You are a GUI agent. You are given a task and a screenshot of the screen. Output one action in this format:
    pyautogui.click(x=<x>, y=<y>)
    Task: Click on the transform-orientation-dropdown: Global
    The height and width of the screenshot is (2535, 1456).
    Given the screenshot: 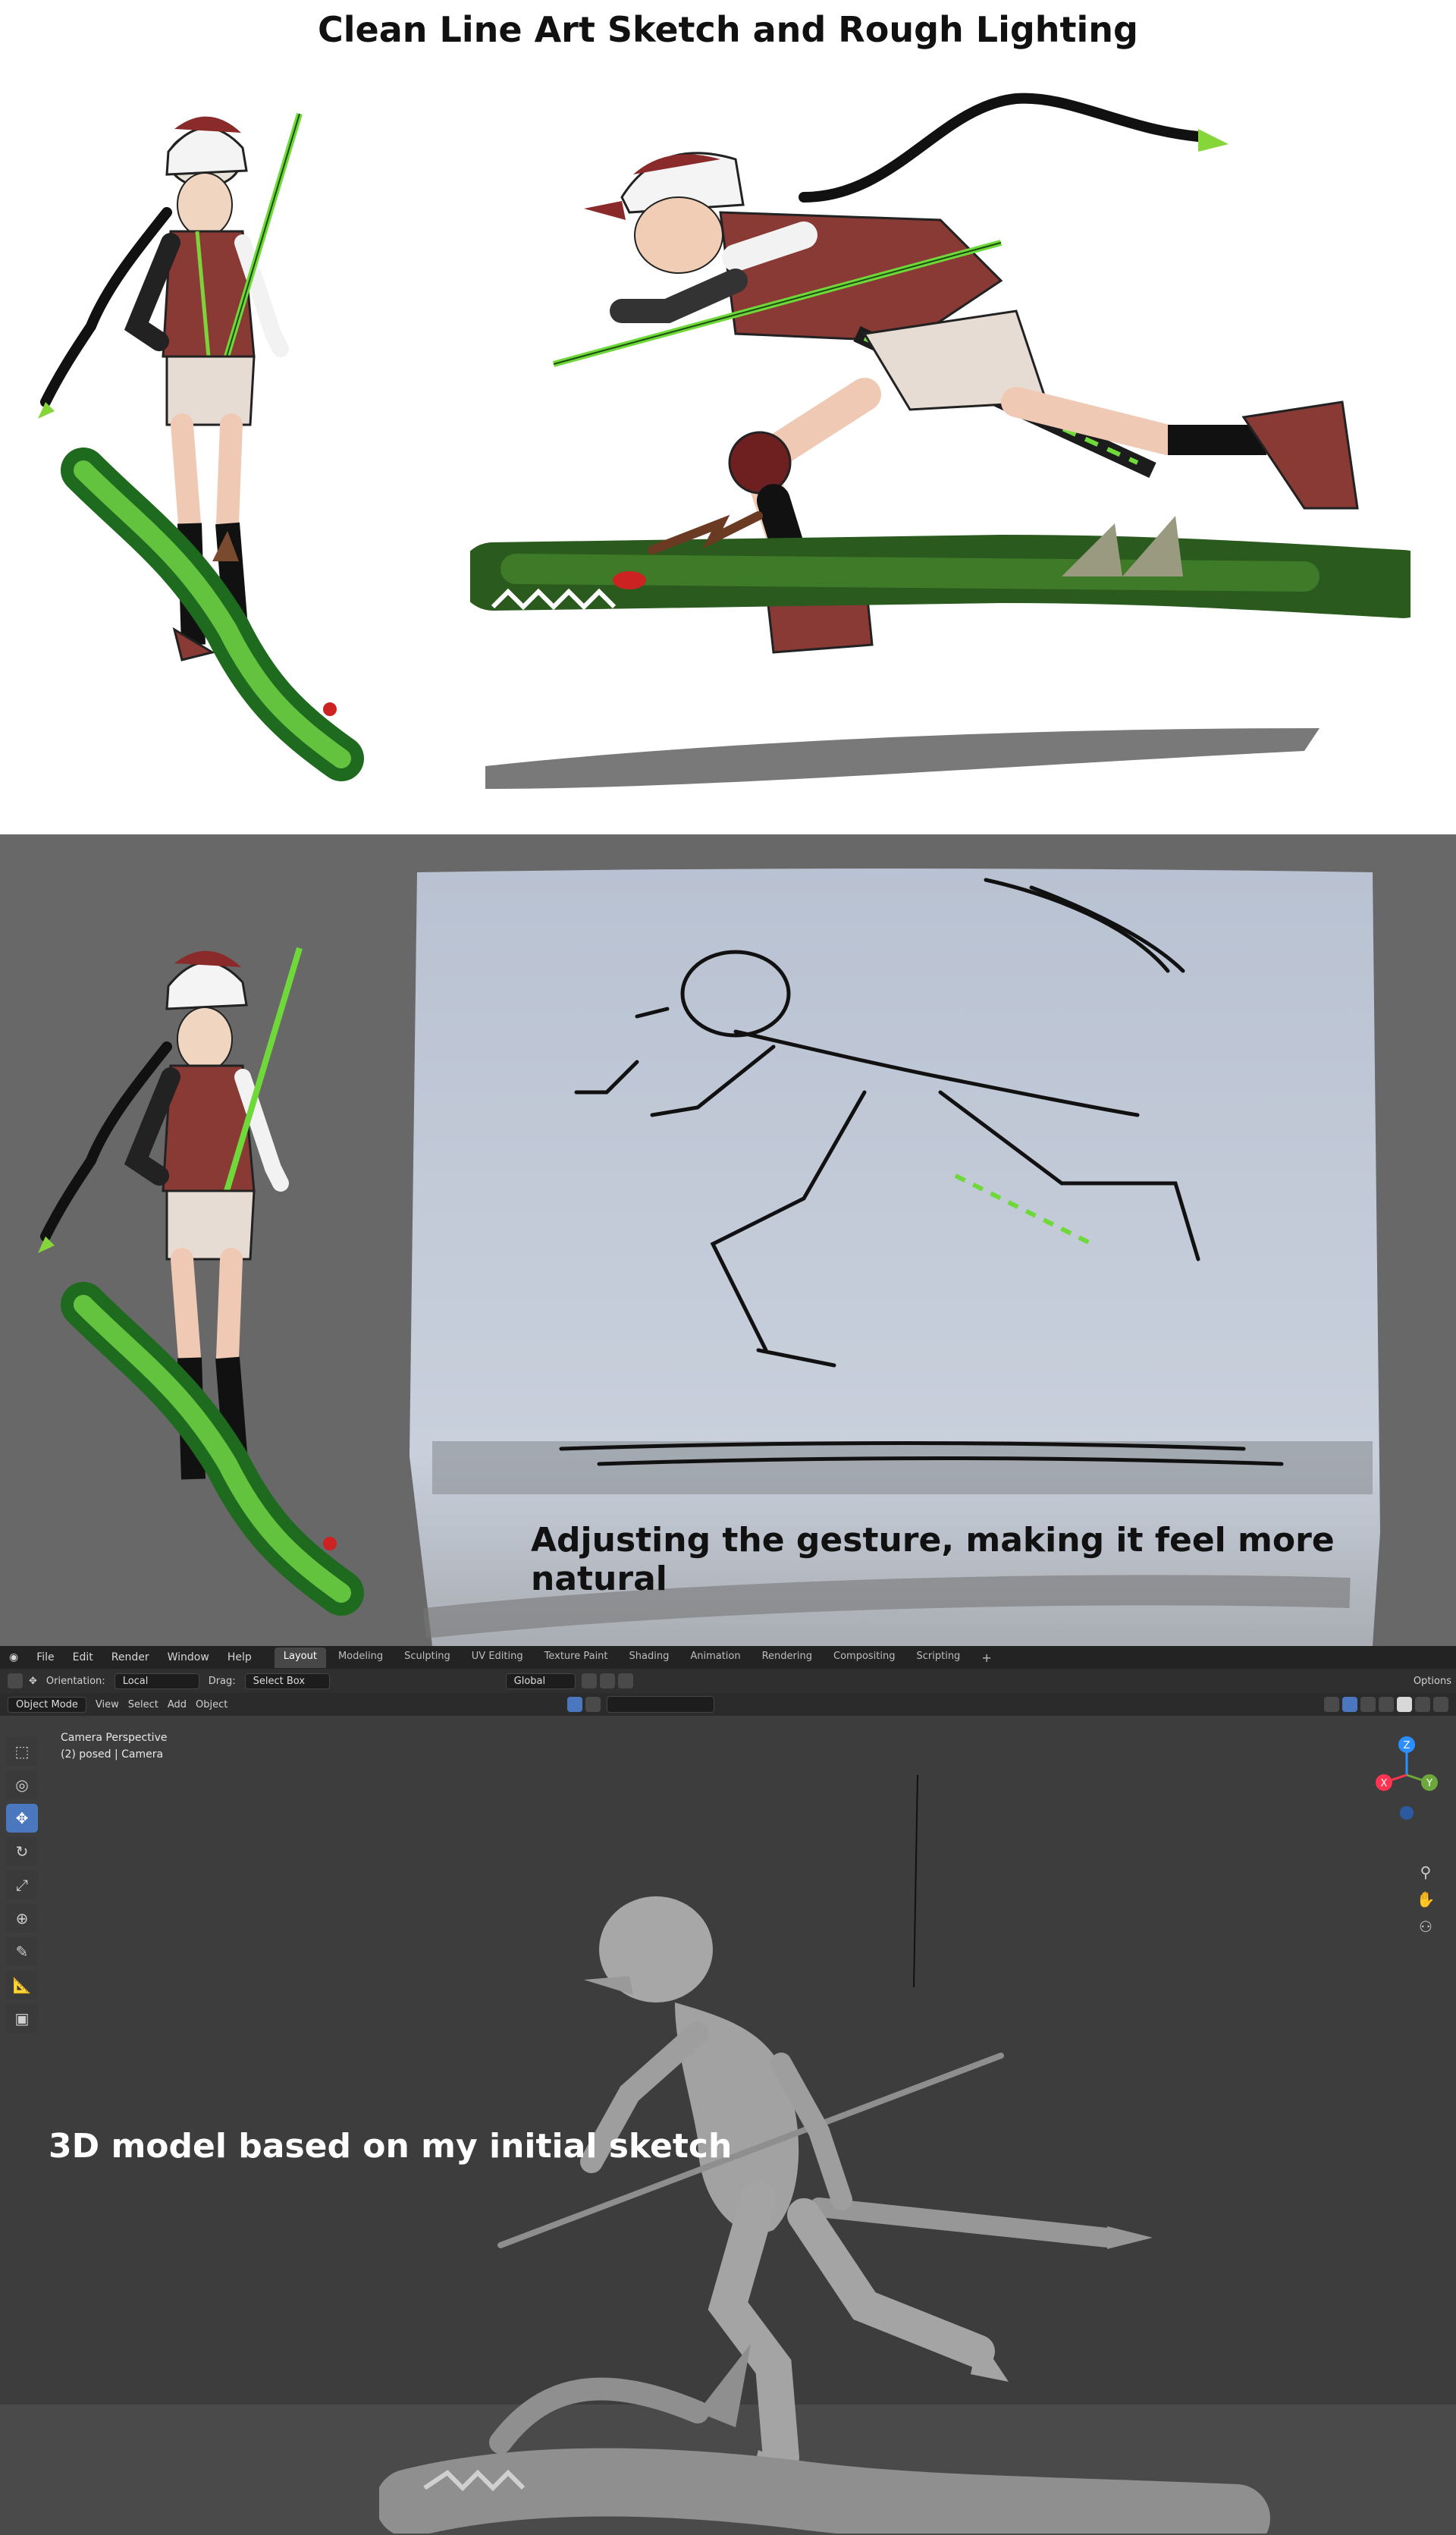 What is the action you would take?
    pyautogui.click(x=540, y=1681)
    